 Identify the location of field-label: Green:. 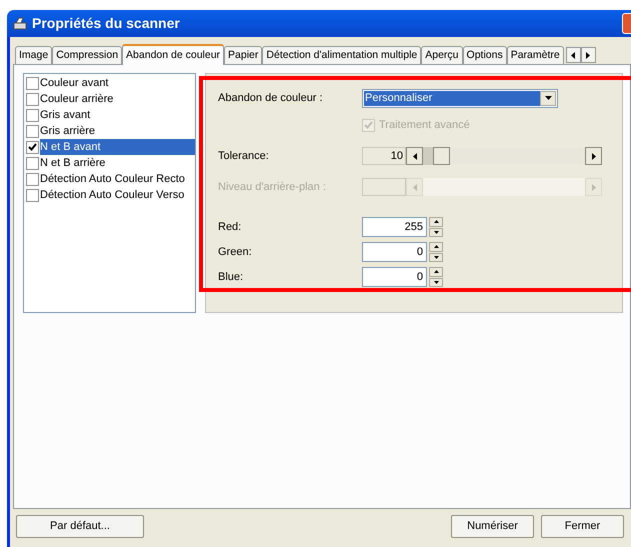
(235, 252).